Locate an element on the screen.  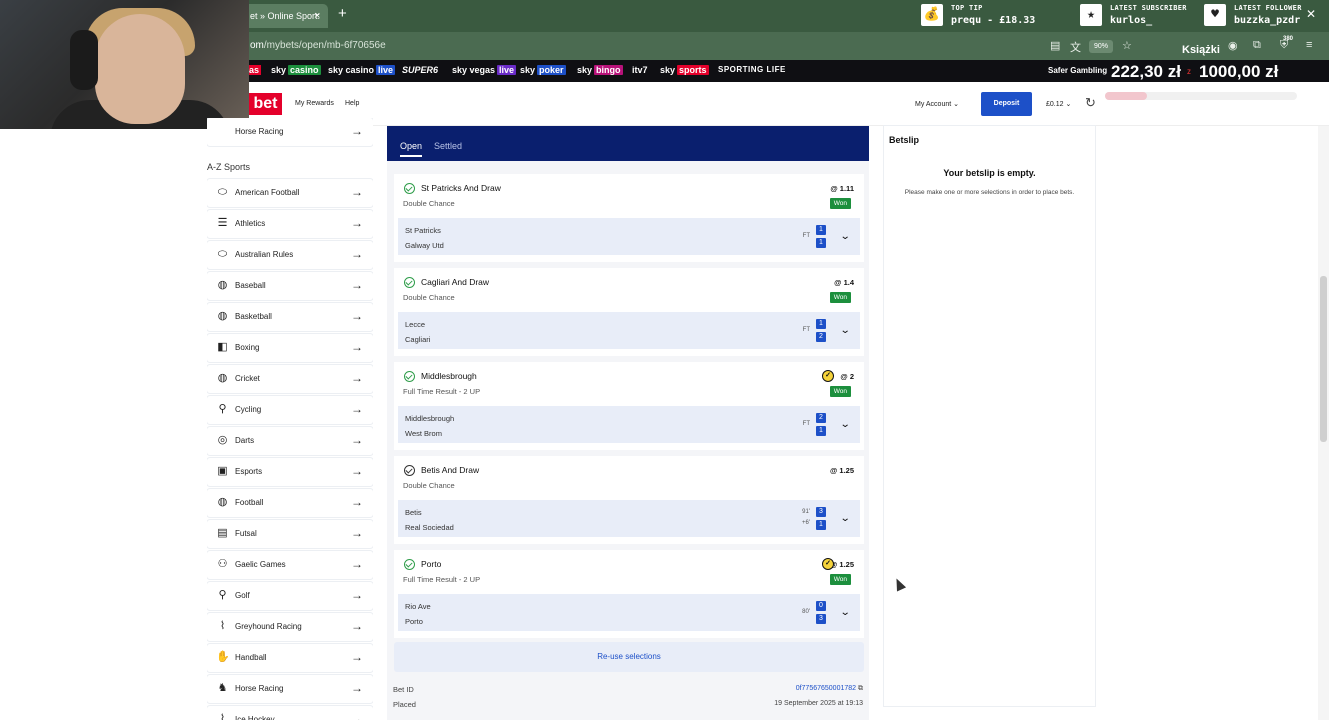
sidebar-item: ◍ Cricket → is located at coordinates (290, 379).